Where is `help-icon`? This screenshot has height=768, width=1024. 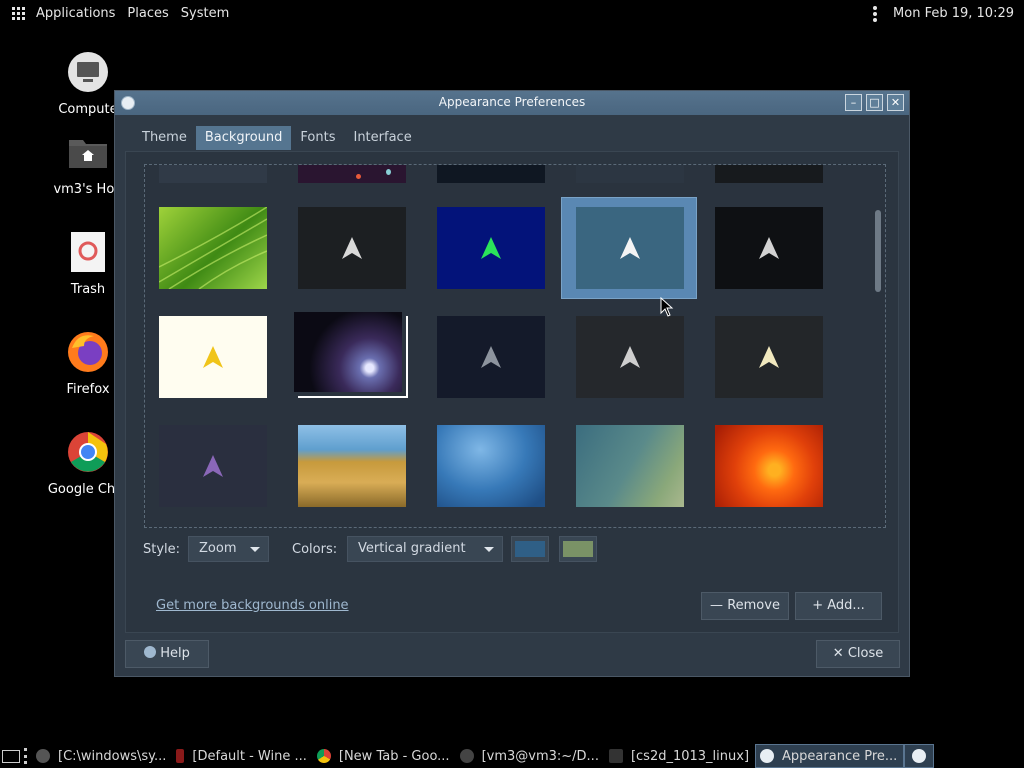
help-icon is located at coordinates (150, 652).